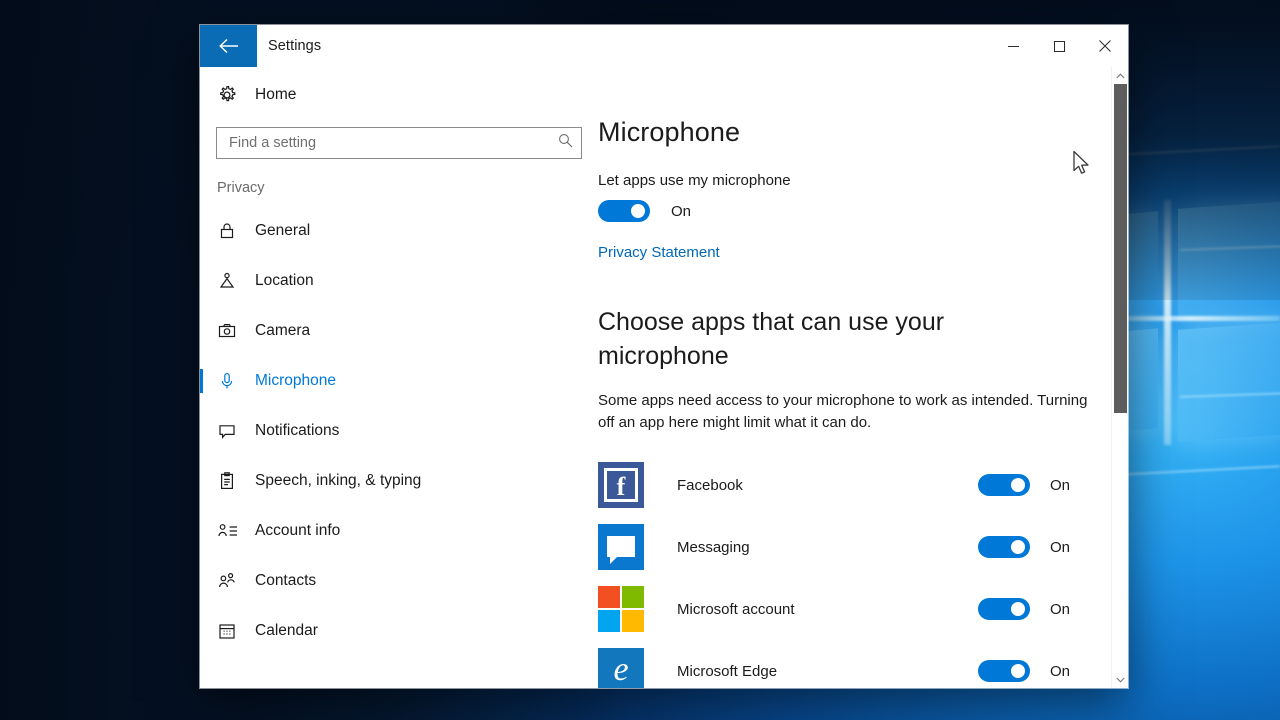 This screenshot has height=720, width=1280. I want to click on sidebar-item-label: Contacts, so click(286, 580).